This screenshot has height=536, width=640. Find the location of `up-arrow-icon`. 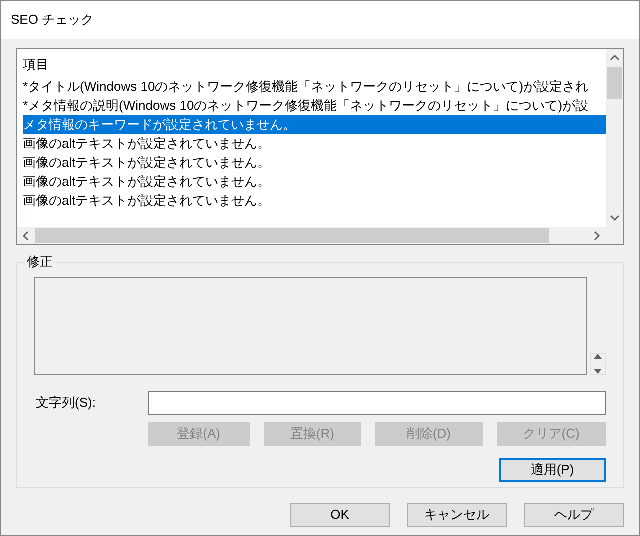

up-arrow-icon is located at coordinates (598, 356).